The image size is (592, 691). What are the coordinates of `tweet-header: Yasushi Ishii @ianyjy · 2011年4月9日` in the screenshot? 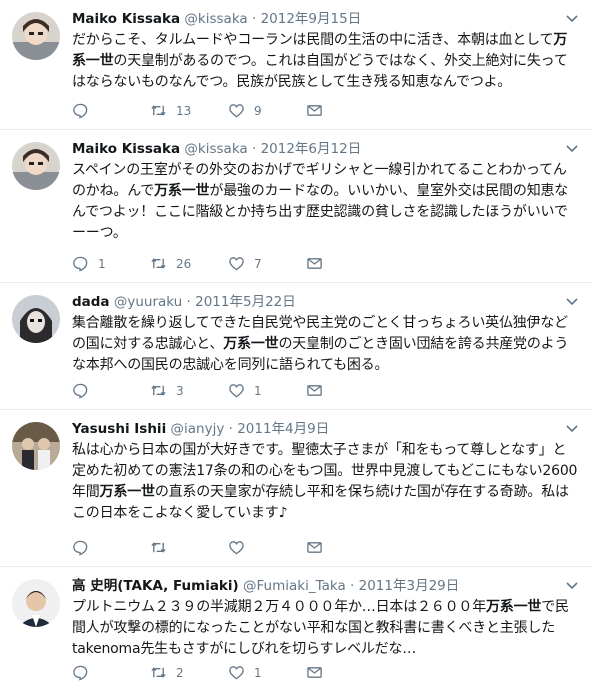 It's located at (325, 429).